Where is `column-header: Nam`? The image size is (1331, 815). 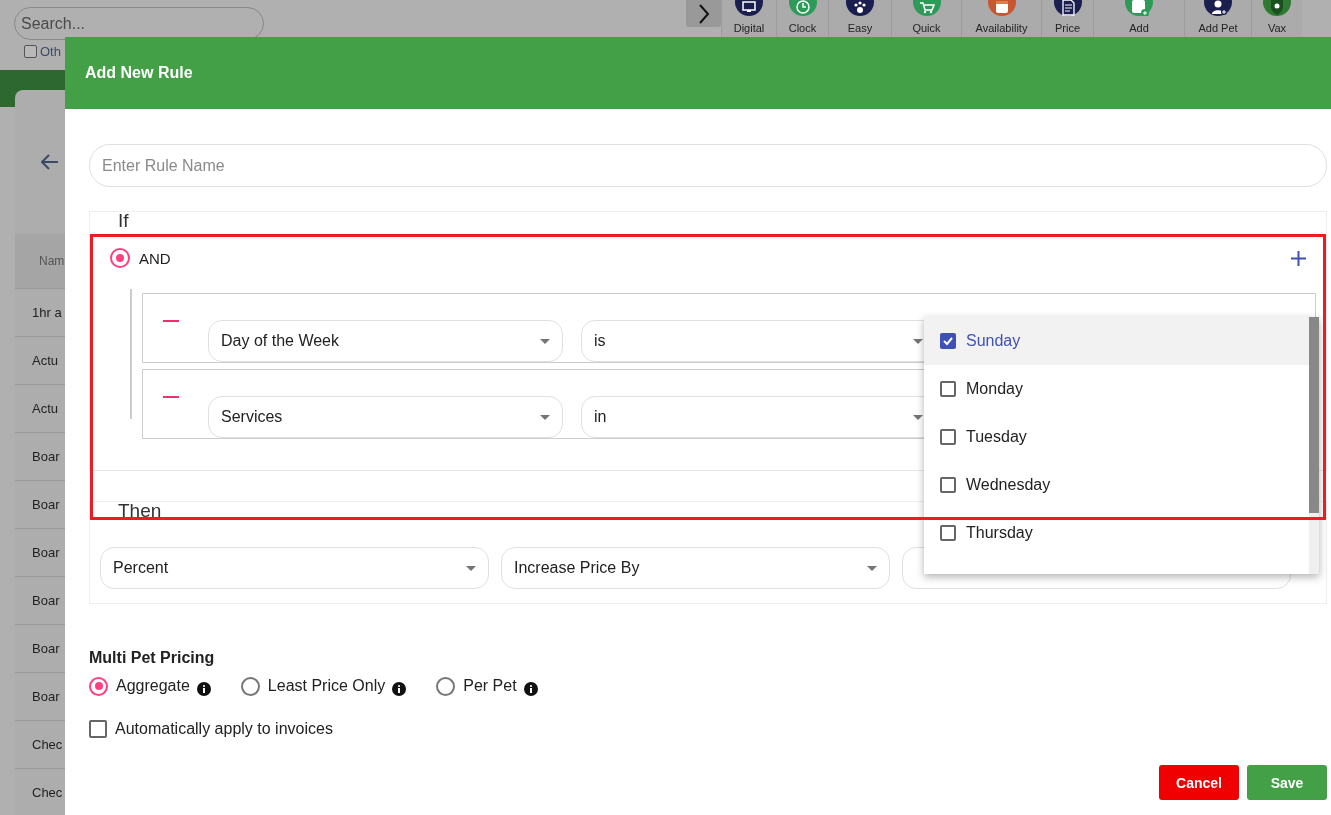 column-header: Nam is located at coordinates (52, 261).